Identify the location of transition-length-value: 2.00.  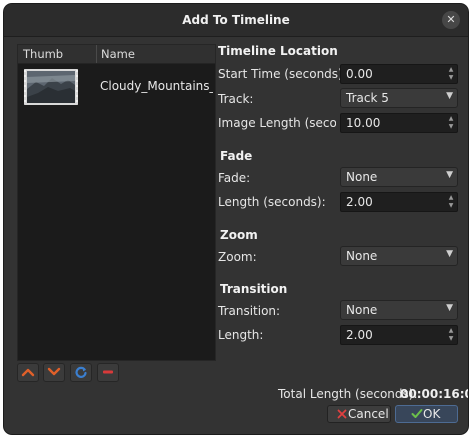
(359, 335).